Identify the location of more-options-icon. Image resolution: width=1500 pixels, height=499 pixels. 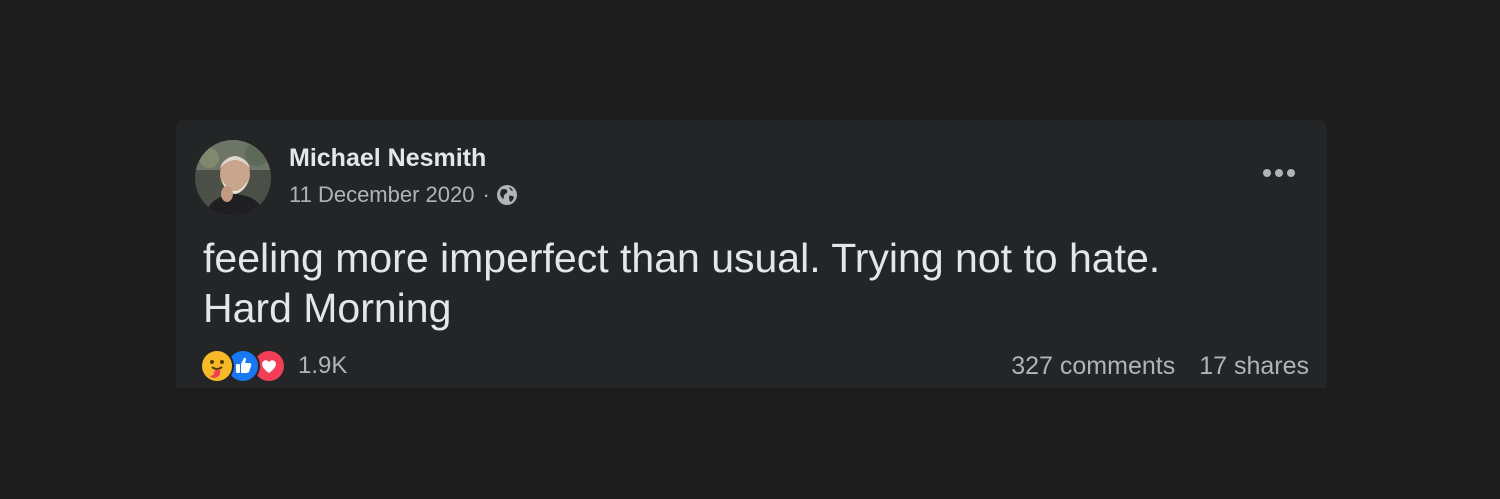
(1279, 173).